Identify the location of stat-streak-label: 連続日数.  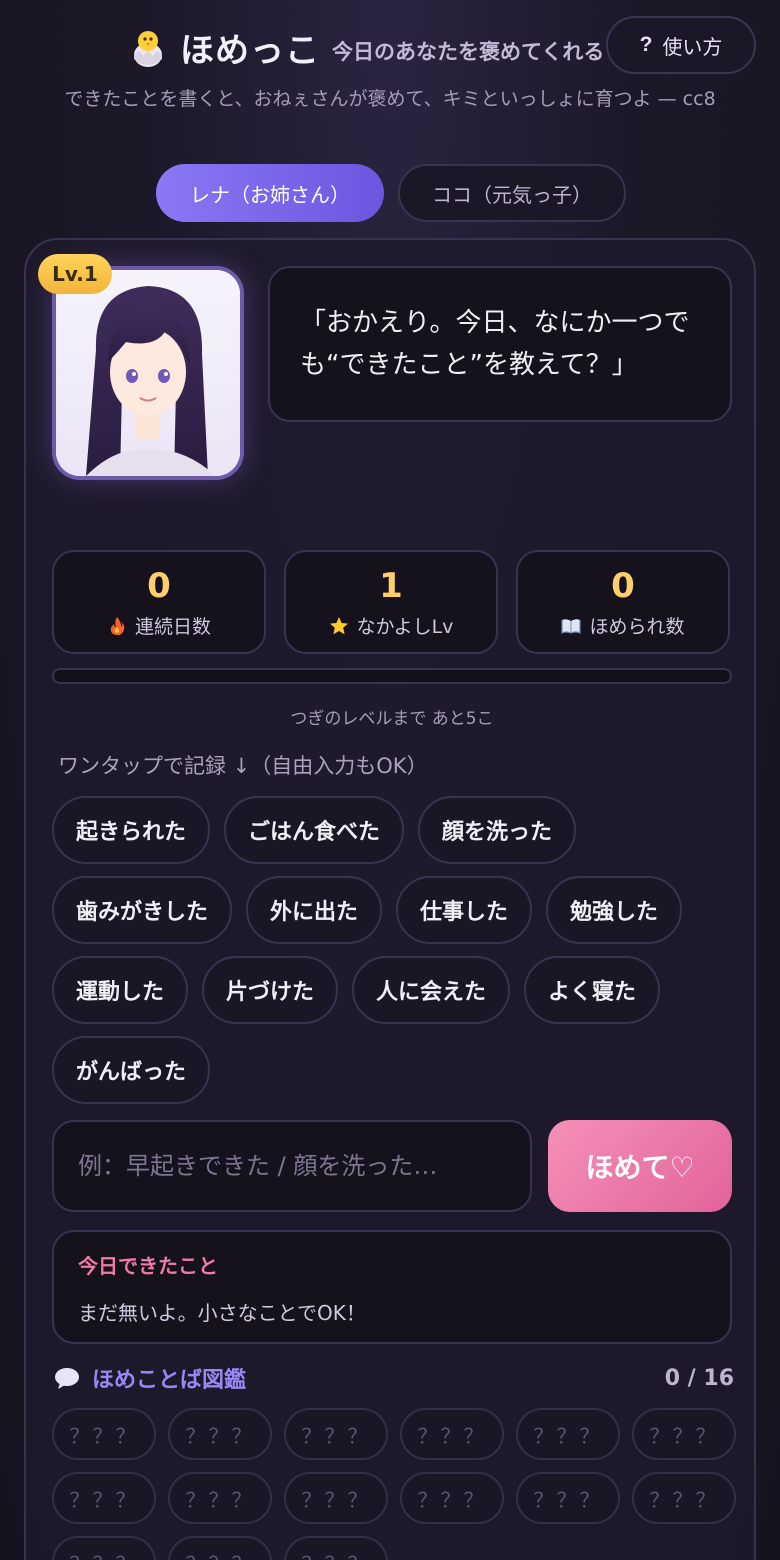
(172, 627).